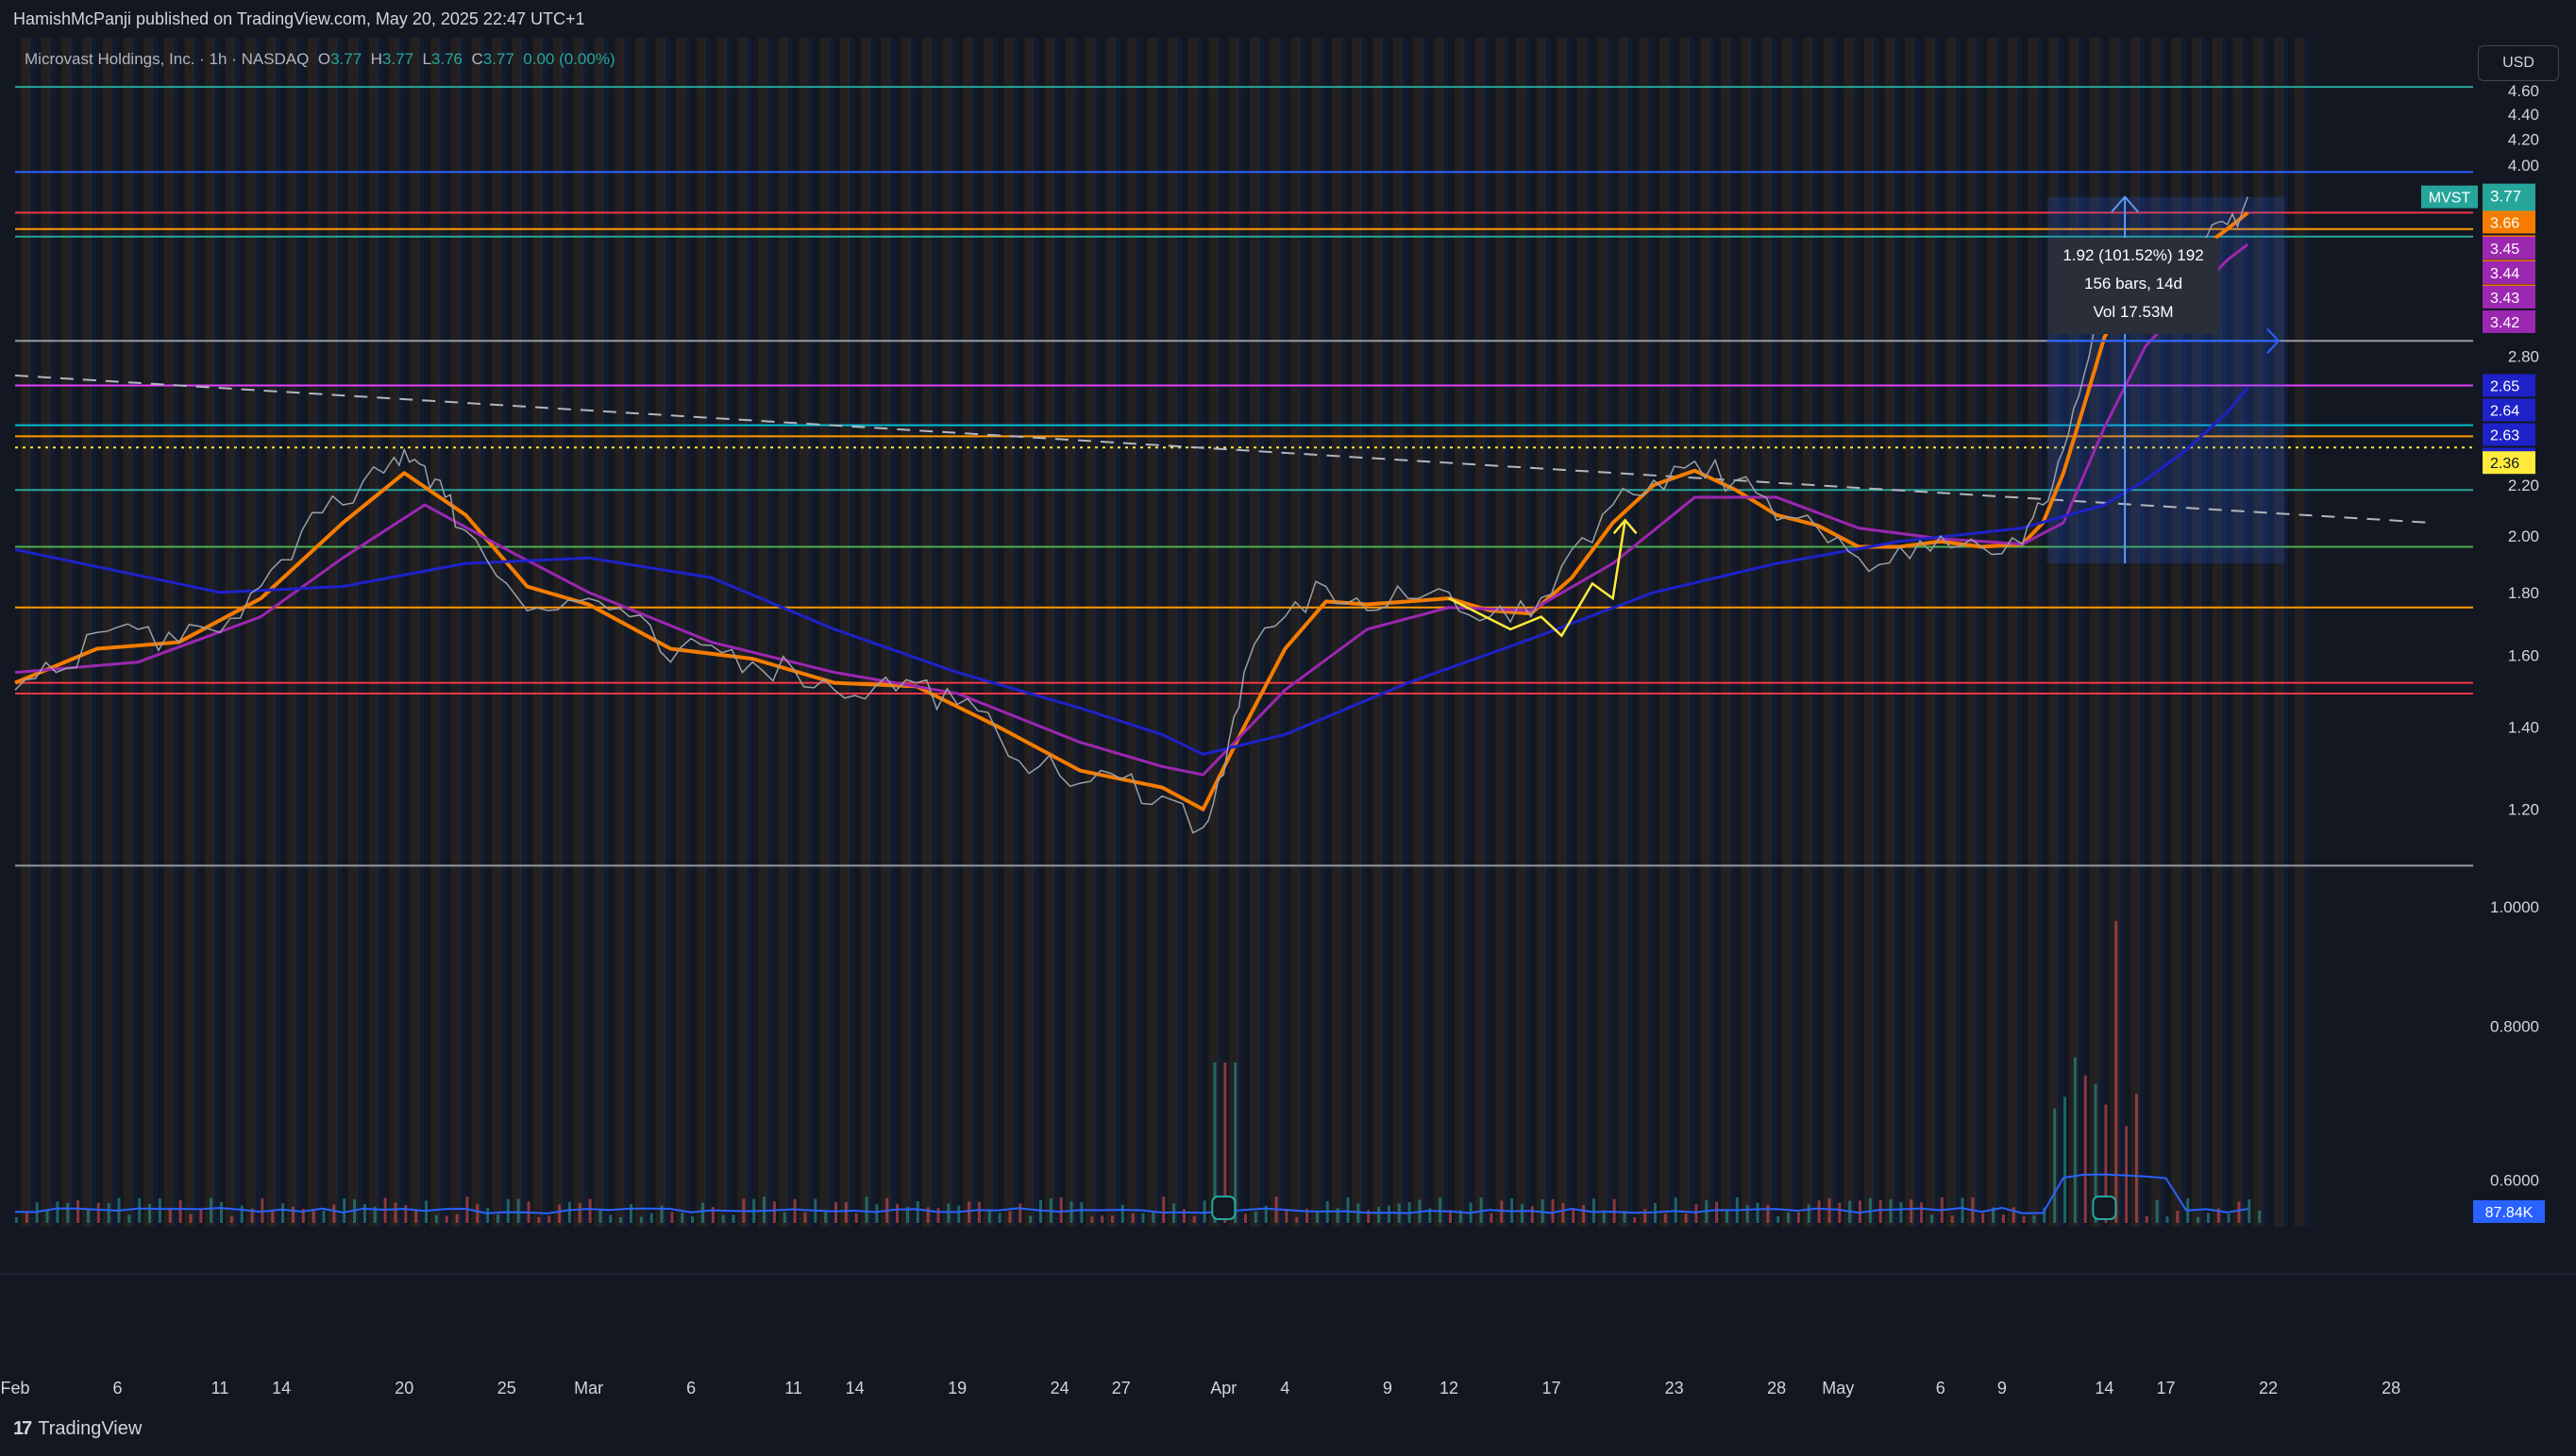  I want to click on brand-name: TradingView, so click(90, 1428).